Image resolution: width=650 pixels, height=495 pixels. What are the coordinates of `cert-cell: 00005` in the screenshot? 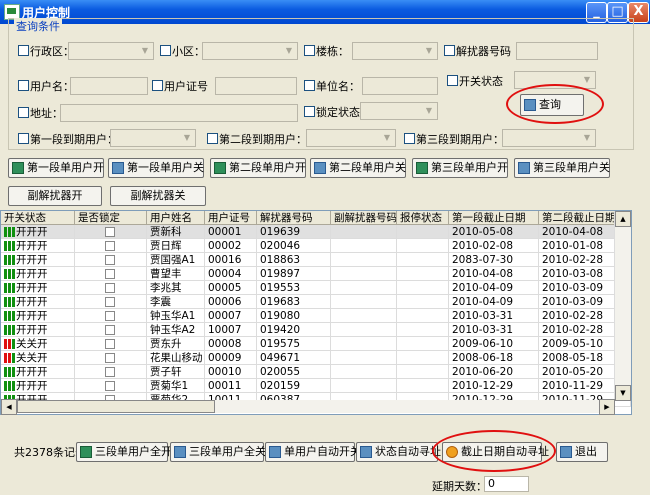 It's located at (231, 288).